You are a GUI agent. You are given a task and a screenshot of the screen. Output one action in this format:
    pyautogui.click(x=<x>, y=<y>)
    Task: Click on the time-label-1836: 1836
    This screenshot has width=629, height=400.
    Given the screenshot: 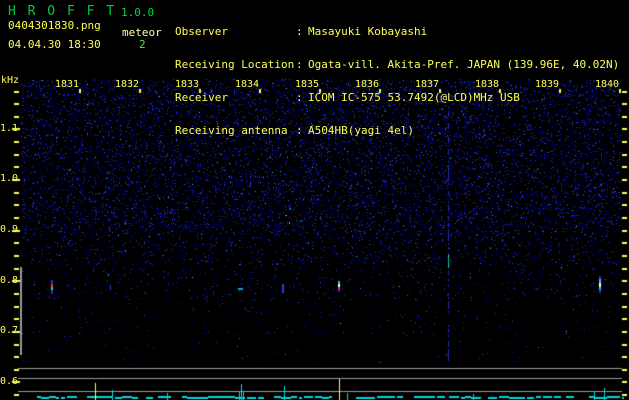 What is the action you would take?
    pyautogui.click(x=367, y=84)
    